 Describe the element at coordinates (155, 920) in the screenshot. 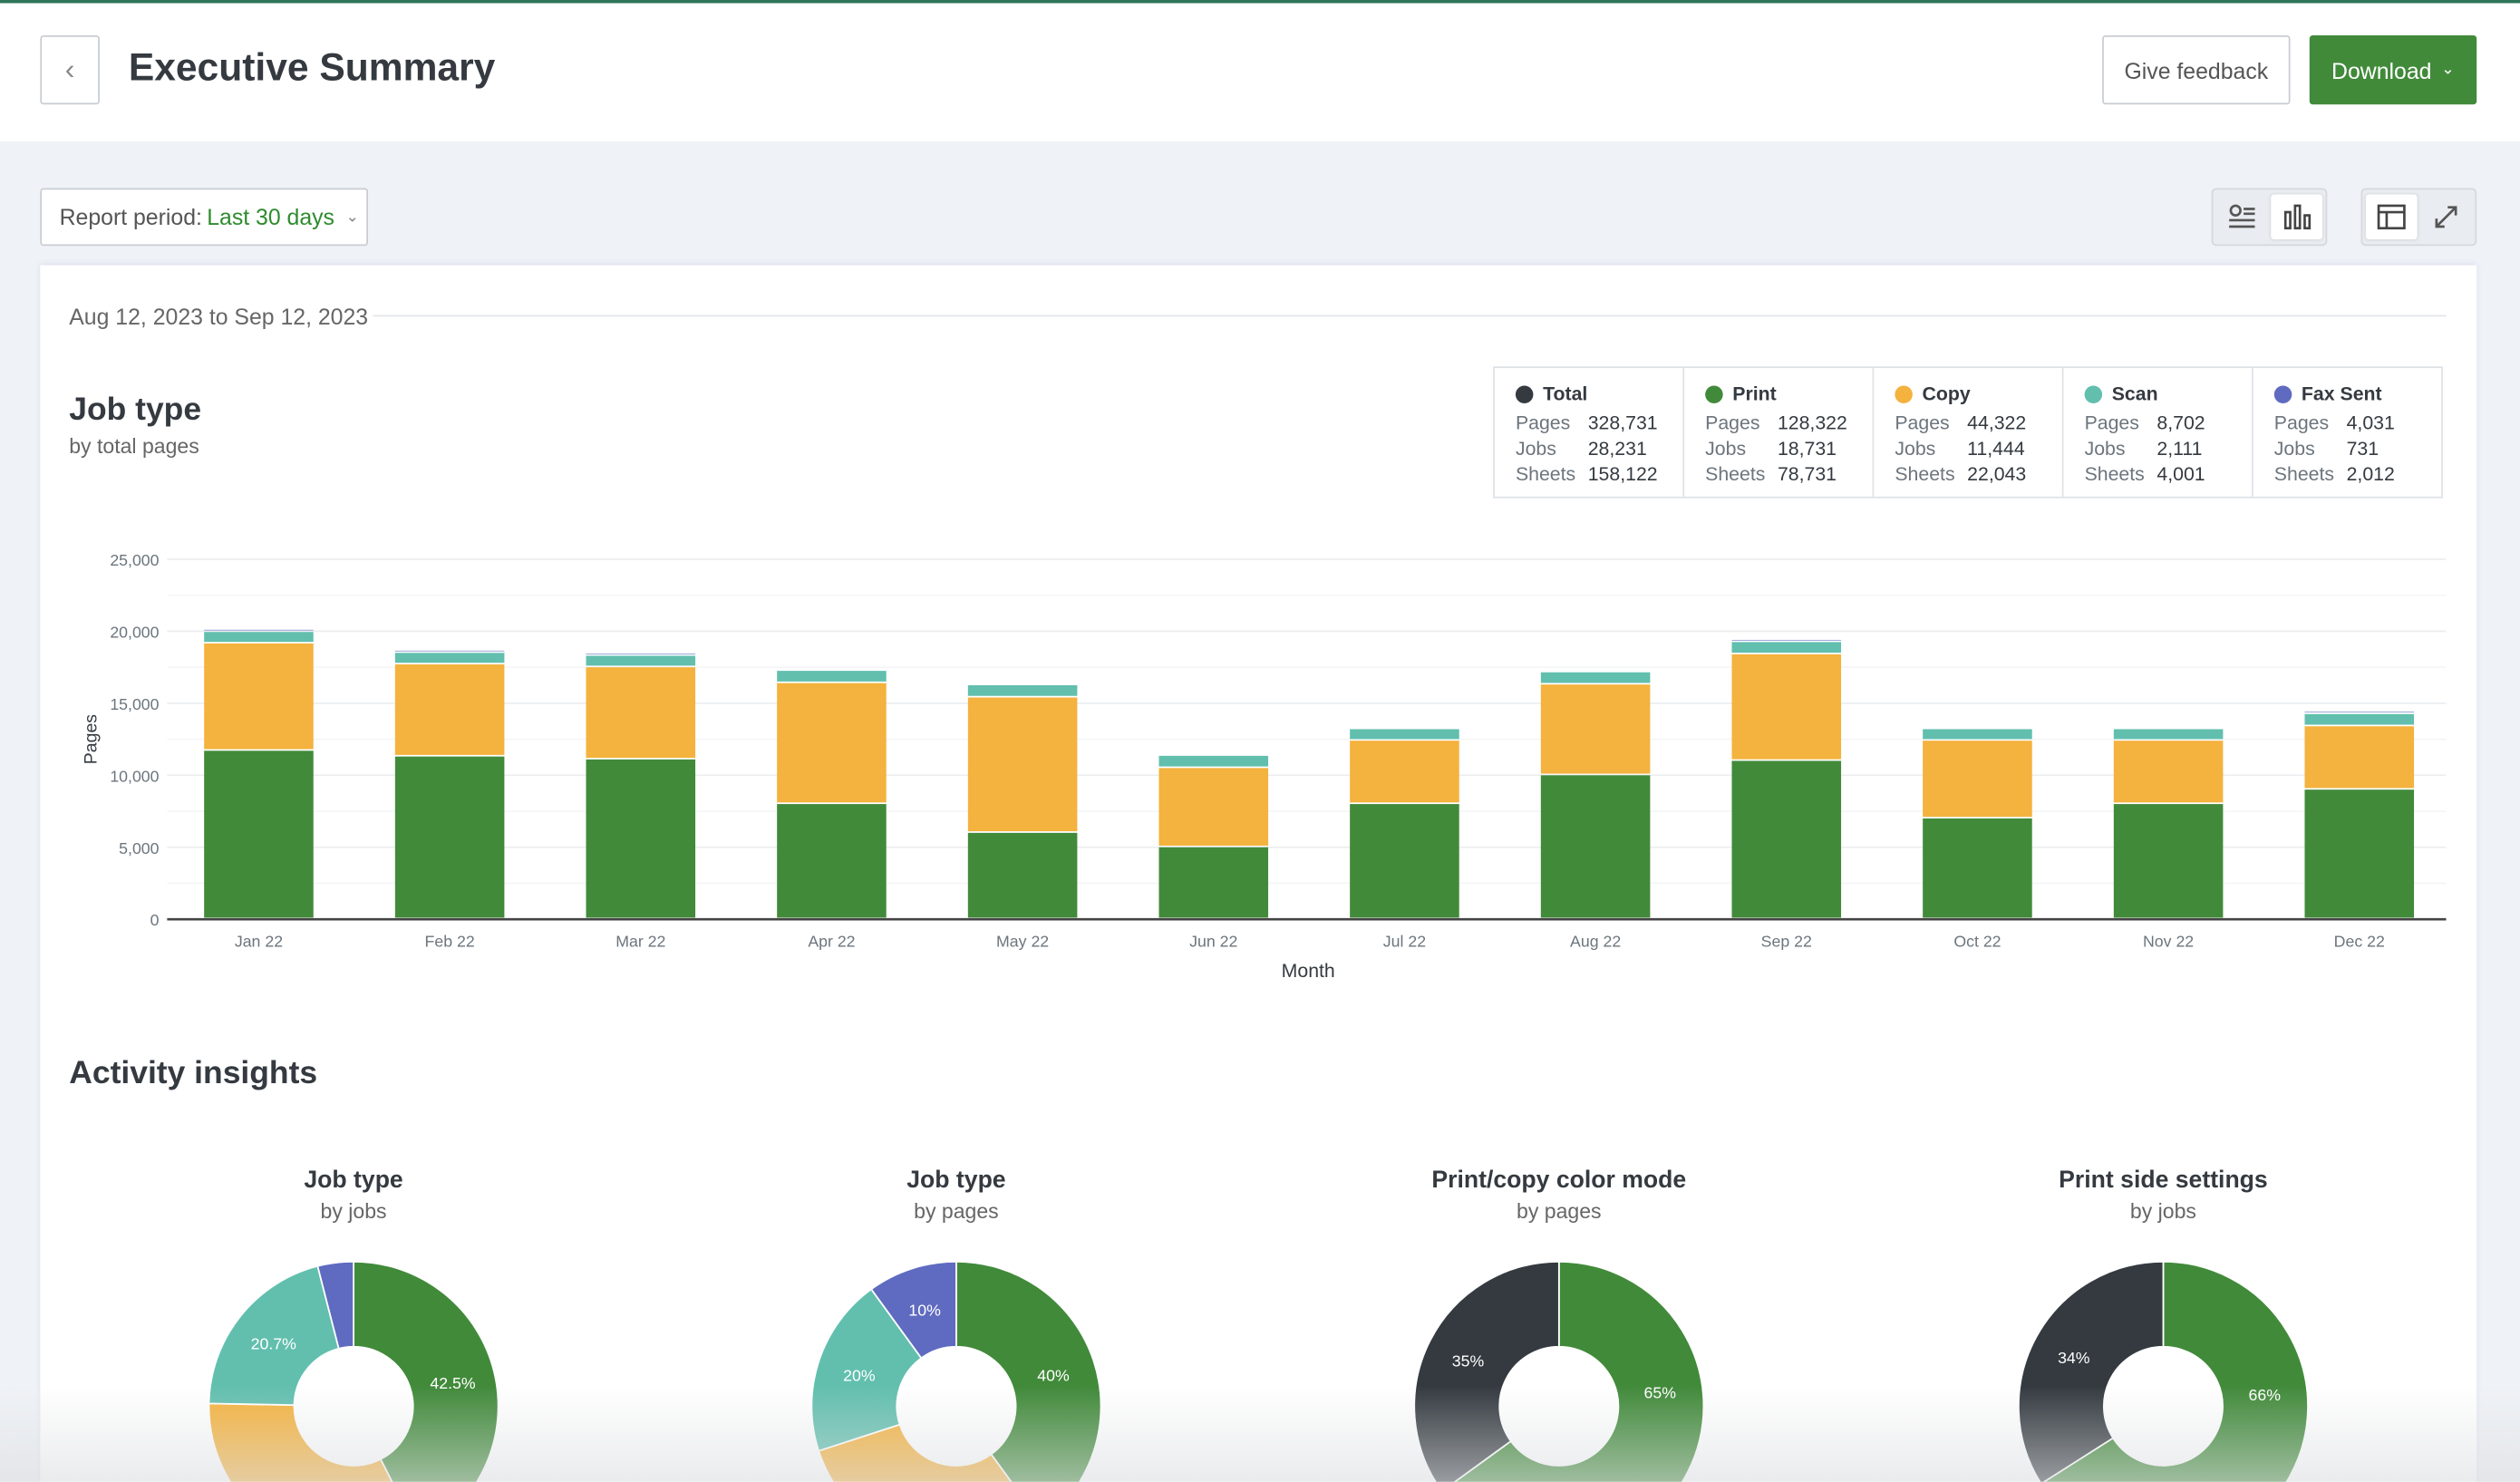

I see `y-tick-label: 0` at that location.